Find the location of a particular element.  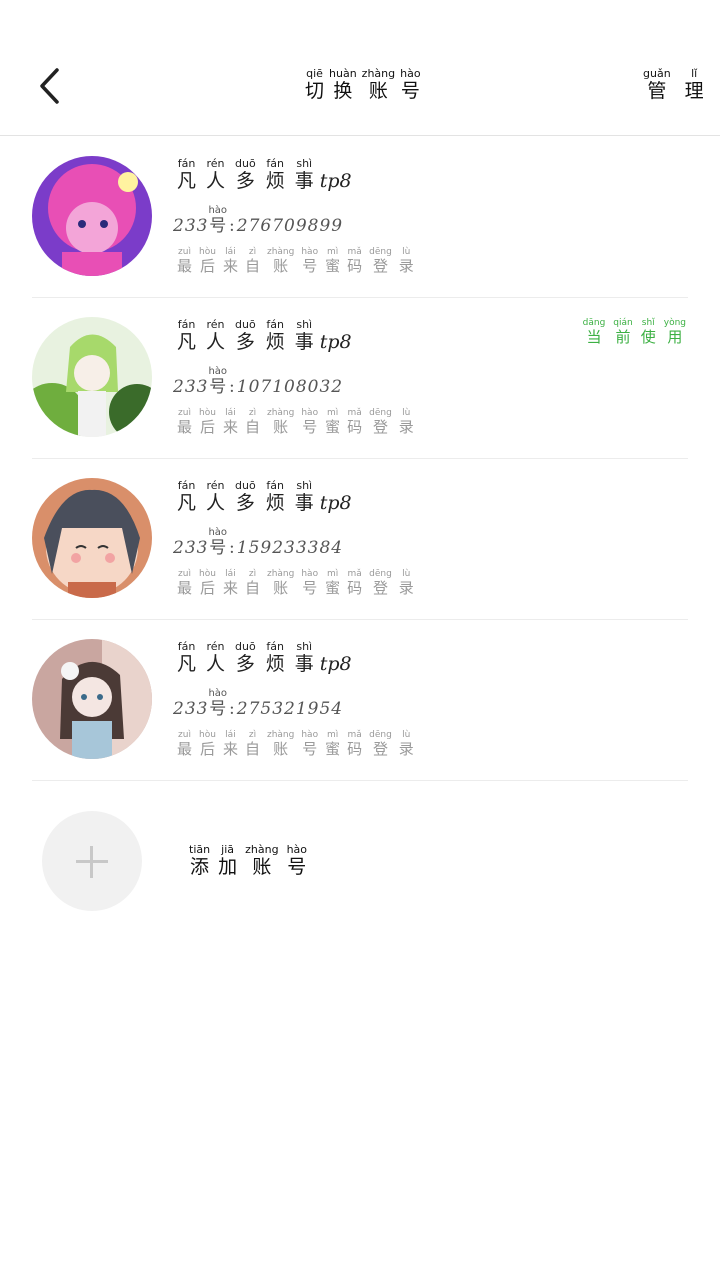

current-badge-char: dāng 当 is located at coordinates (594, 332).